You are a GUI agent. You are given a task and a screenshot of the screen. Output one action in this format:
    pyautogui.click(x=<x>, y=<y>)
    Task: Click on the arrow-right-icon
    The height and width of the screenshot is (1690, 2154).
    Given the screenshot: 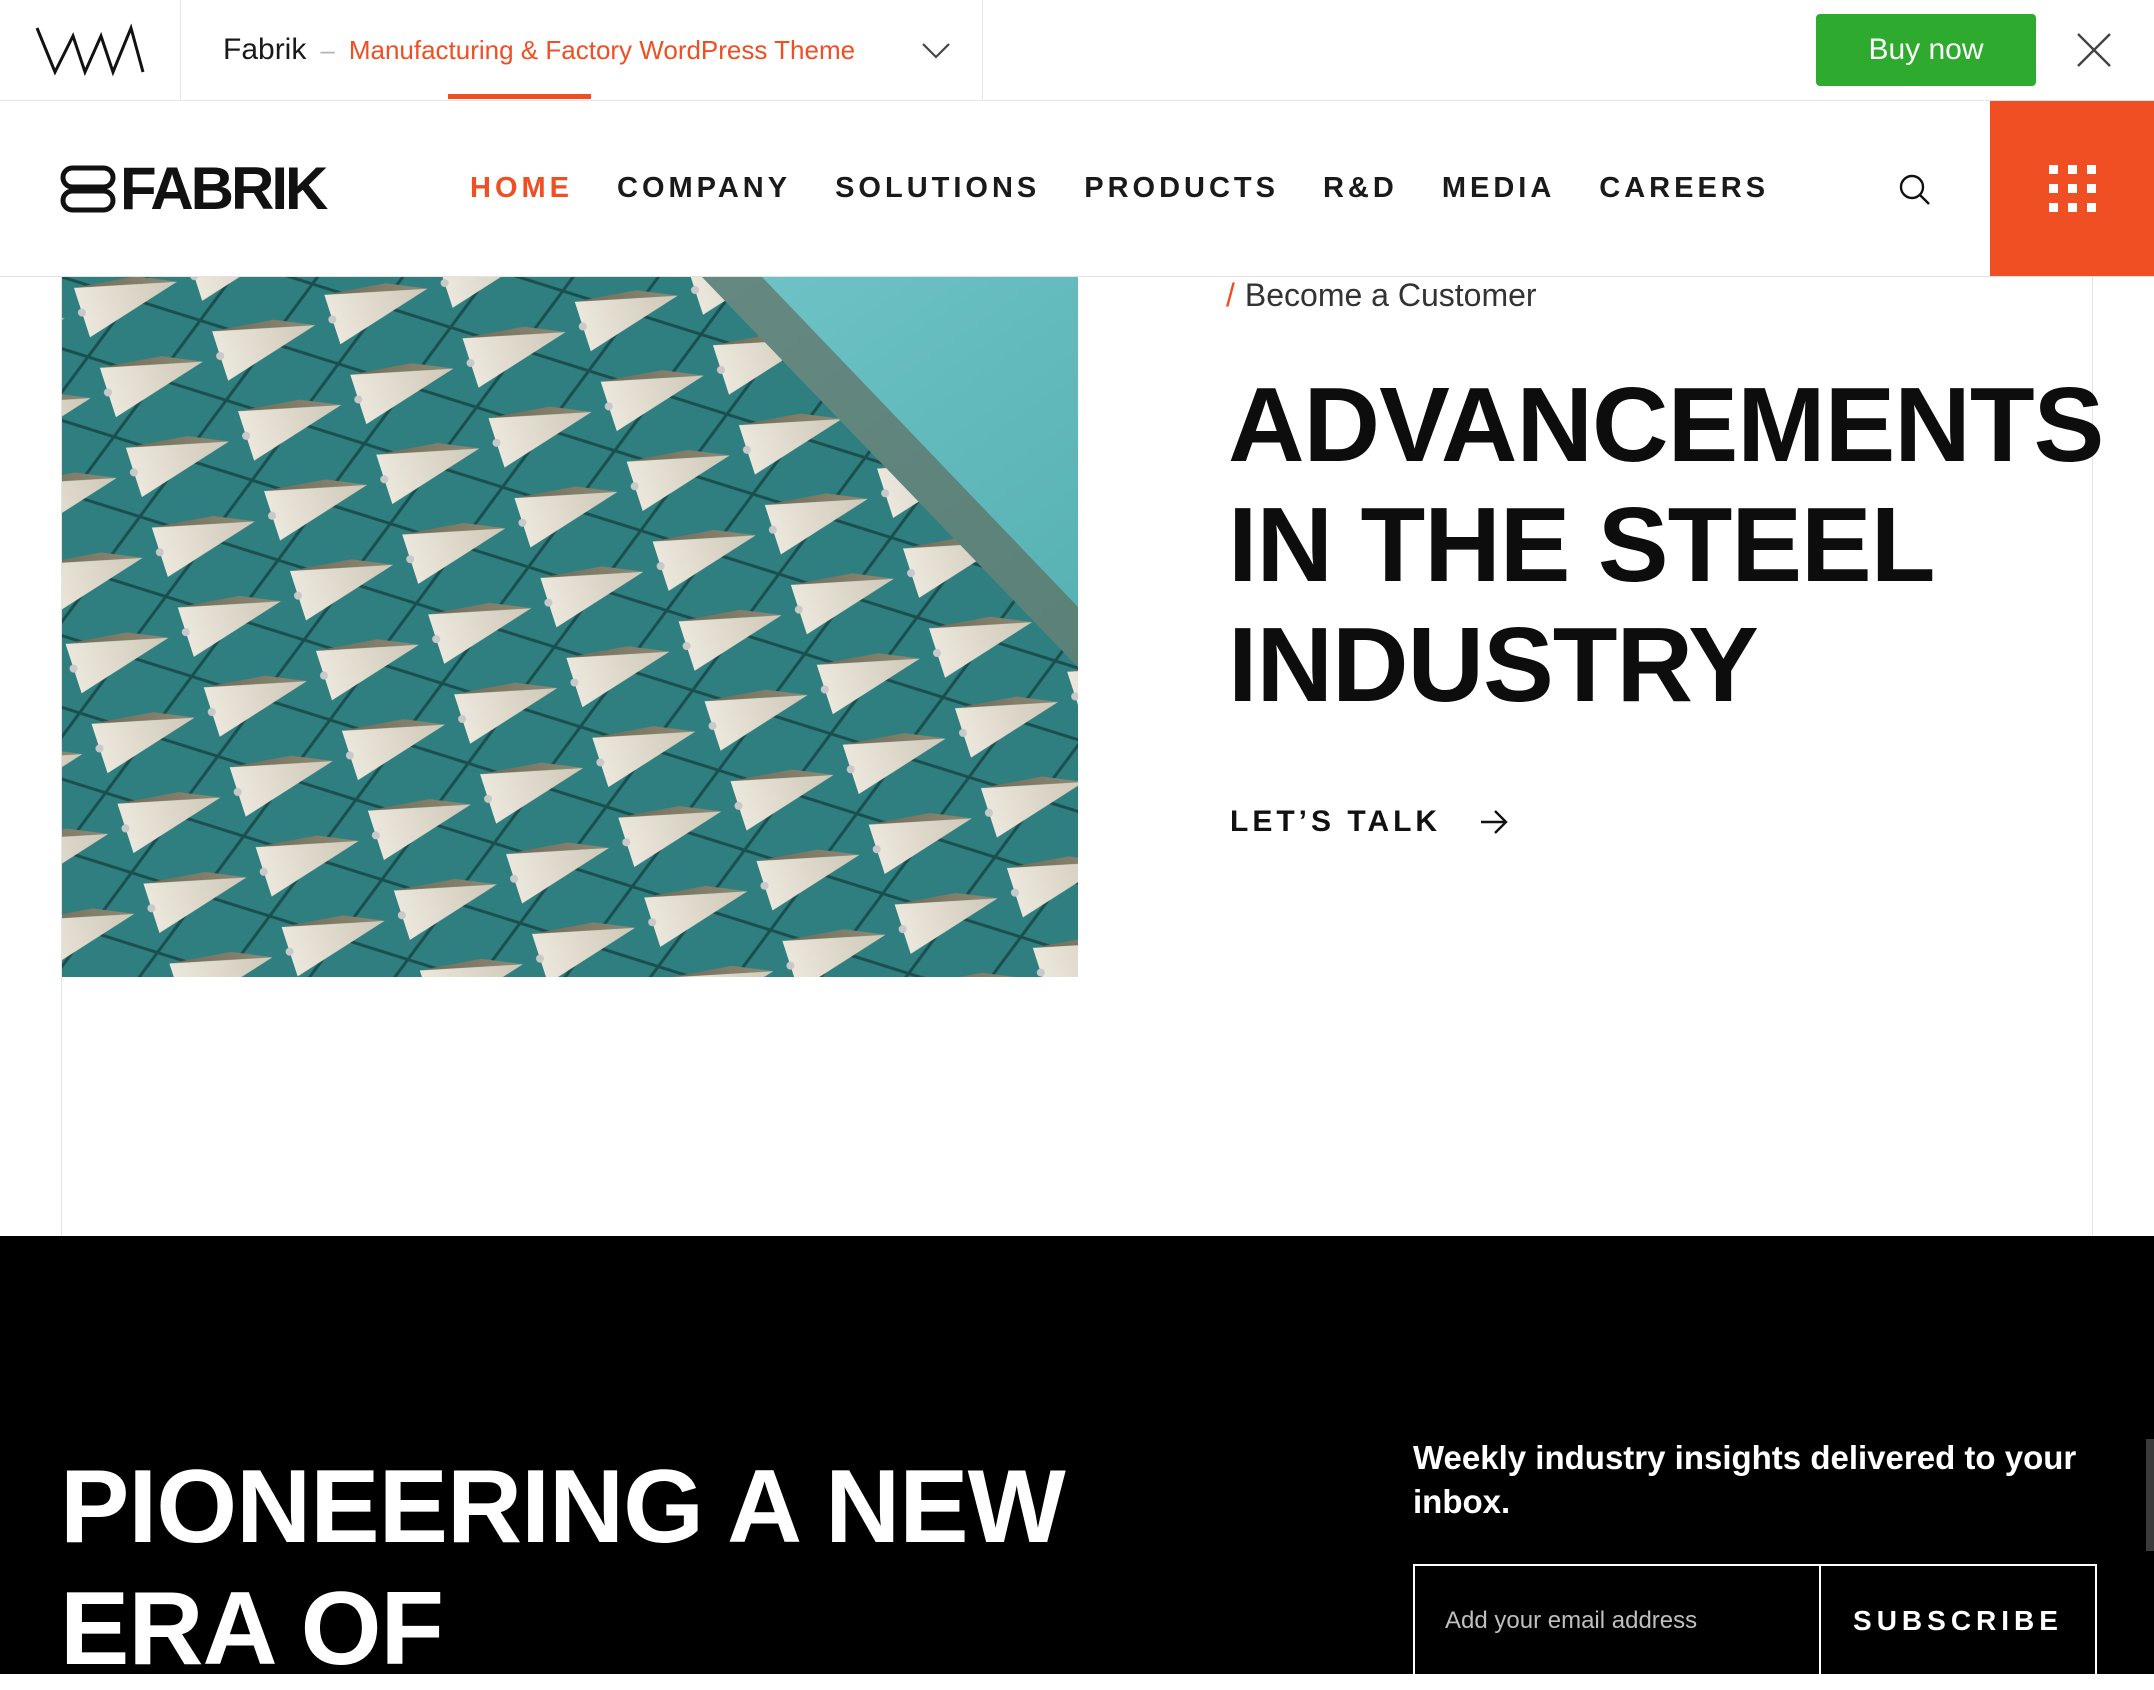 What is the action you would take?
    pyautogui.click(x=1494, y=822)
    